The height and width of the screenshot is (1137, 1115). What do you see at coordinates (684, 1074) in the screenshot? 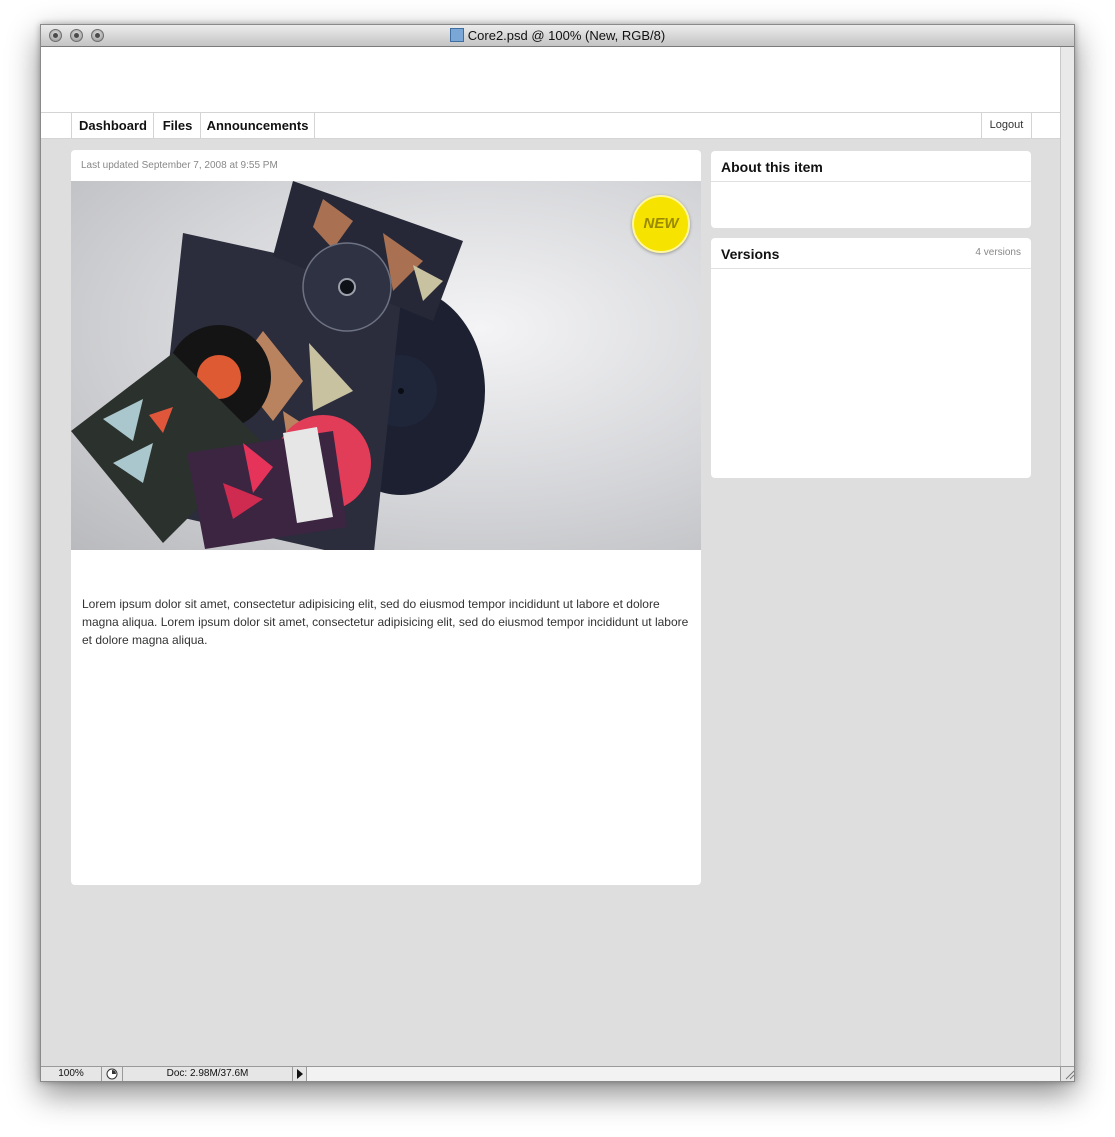
I see `horizontal-scrollbar` at bounding box center [684, 1074].